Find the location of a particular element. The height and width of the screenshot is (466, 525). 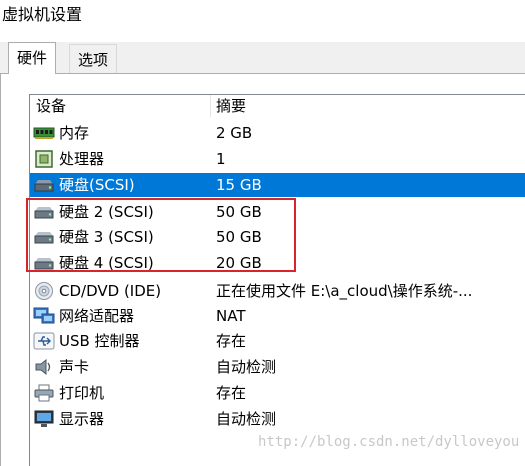

annotation-highlight-box is located at coordinates (161, 235).